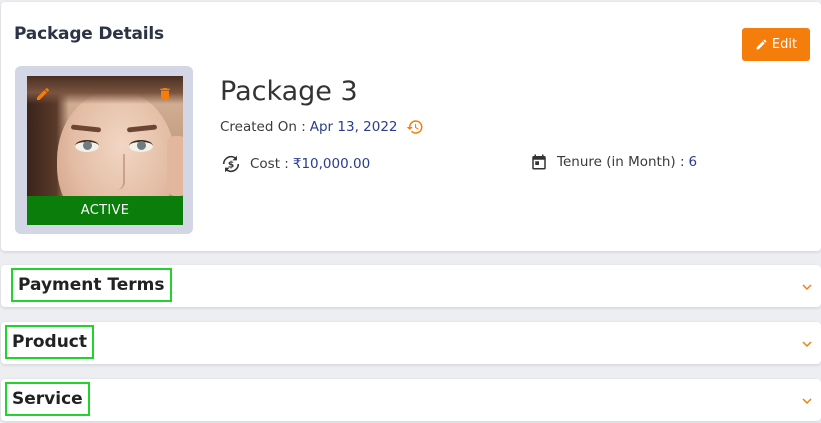 This screenshot has height=423, width=821. I want to click on tenure-label: Tenure (in Month) :, so click(621, 162).